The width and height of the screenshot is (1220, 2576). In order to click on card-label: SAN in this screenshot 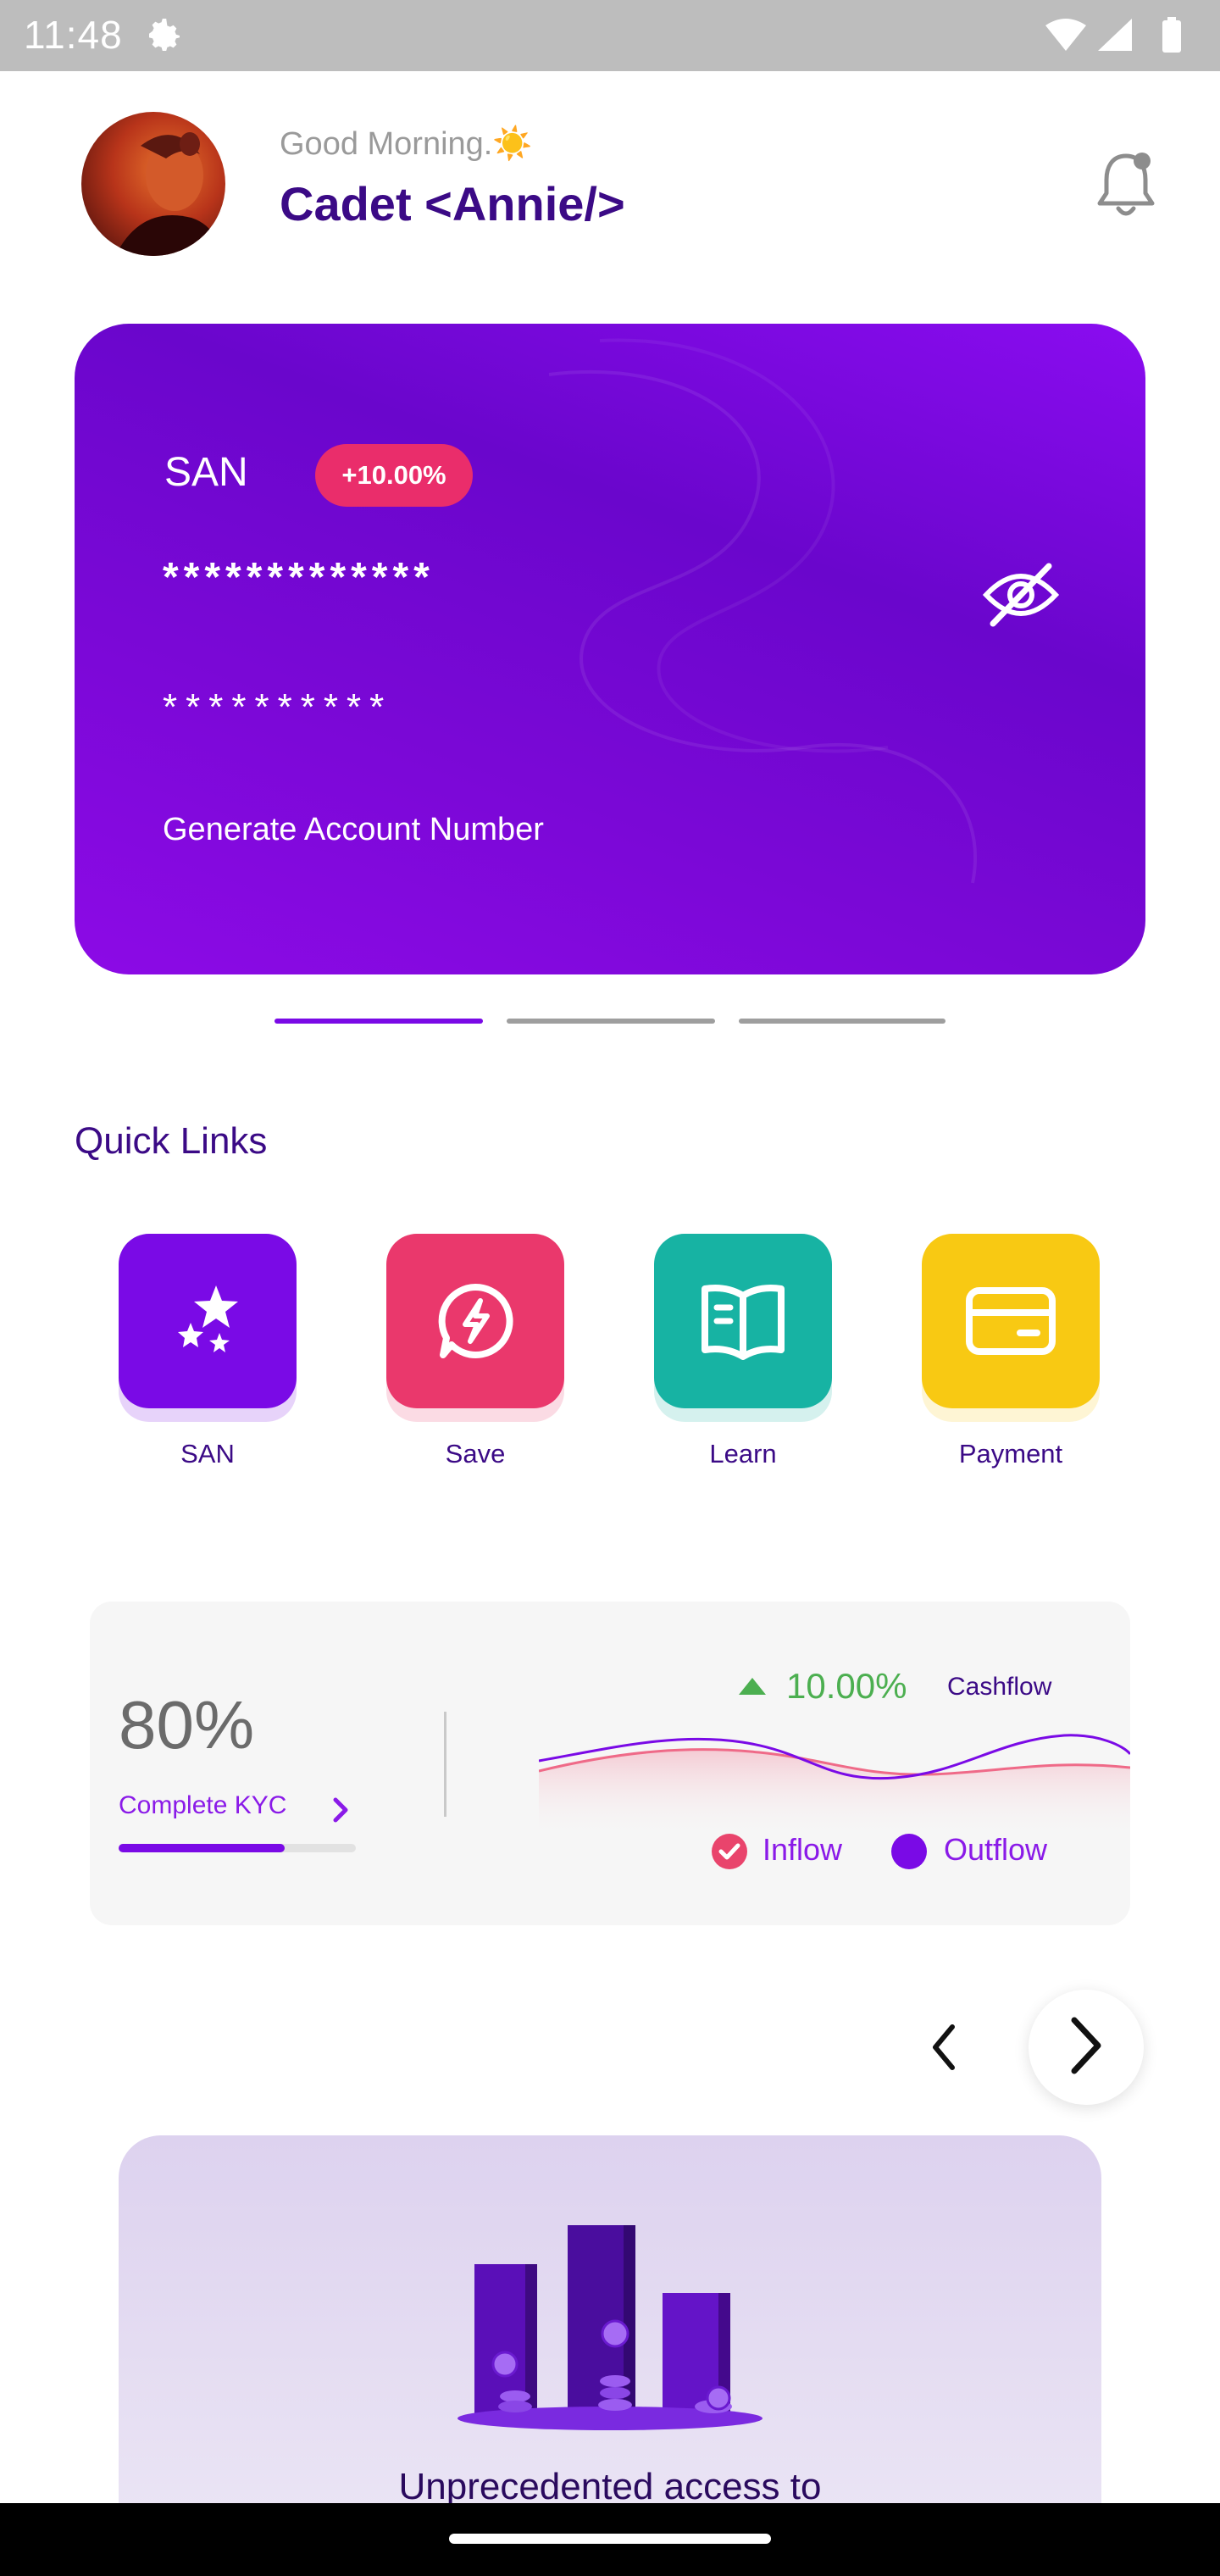, I will do `click(206, 472)`.